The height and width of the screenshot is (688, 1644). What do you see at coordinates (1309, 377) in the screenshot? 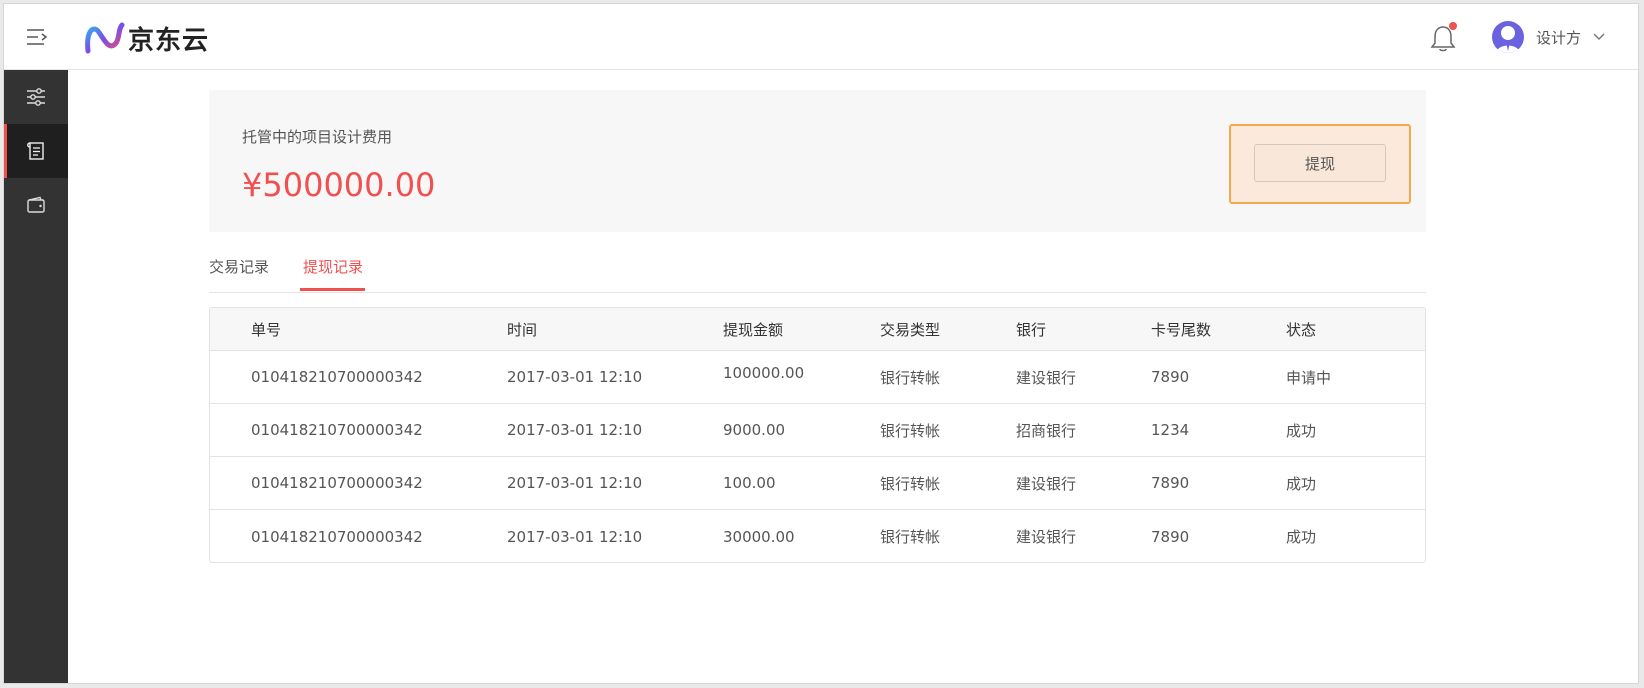
I see `status: 申请中` at bounding box center [1309, 377].